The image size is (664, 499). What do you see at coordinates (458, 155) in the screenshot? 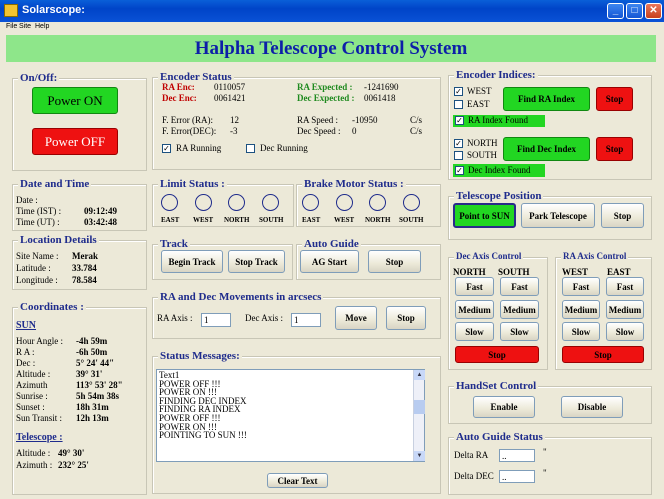
I see `south-checkbox` at bounding box center [458, 155].